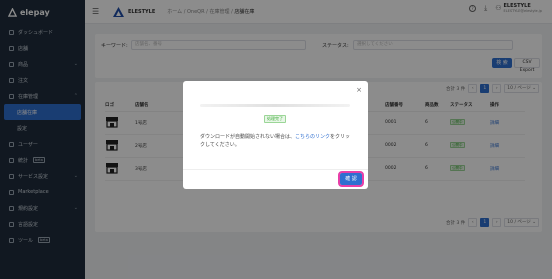  Describe the element at coordinates (312, 137) in the screenshot. I see `download-link: こちらのリンク` at that location.